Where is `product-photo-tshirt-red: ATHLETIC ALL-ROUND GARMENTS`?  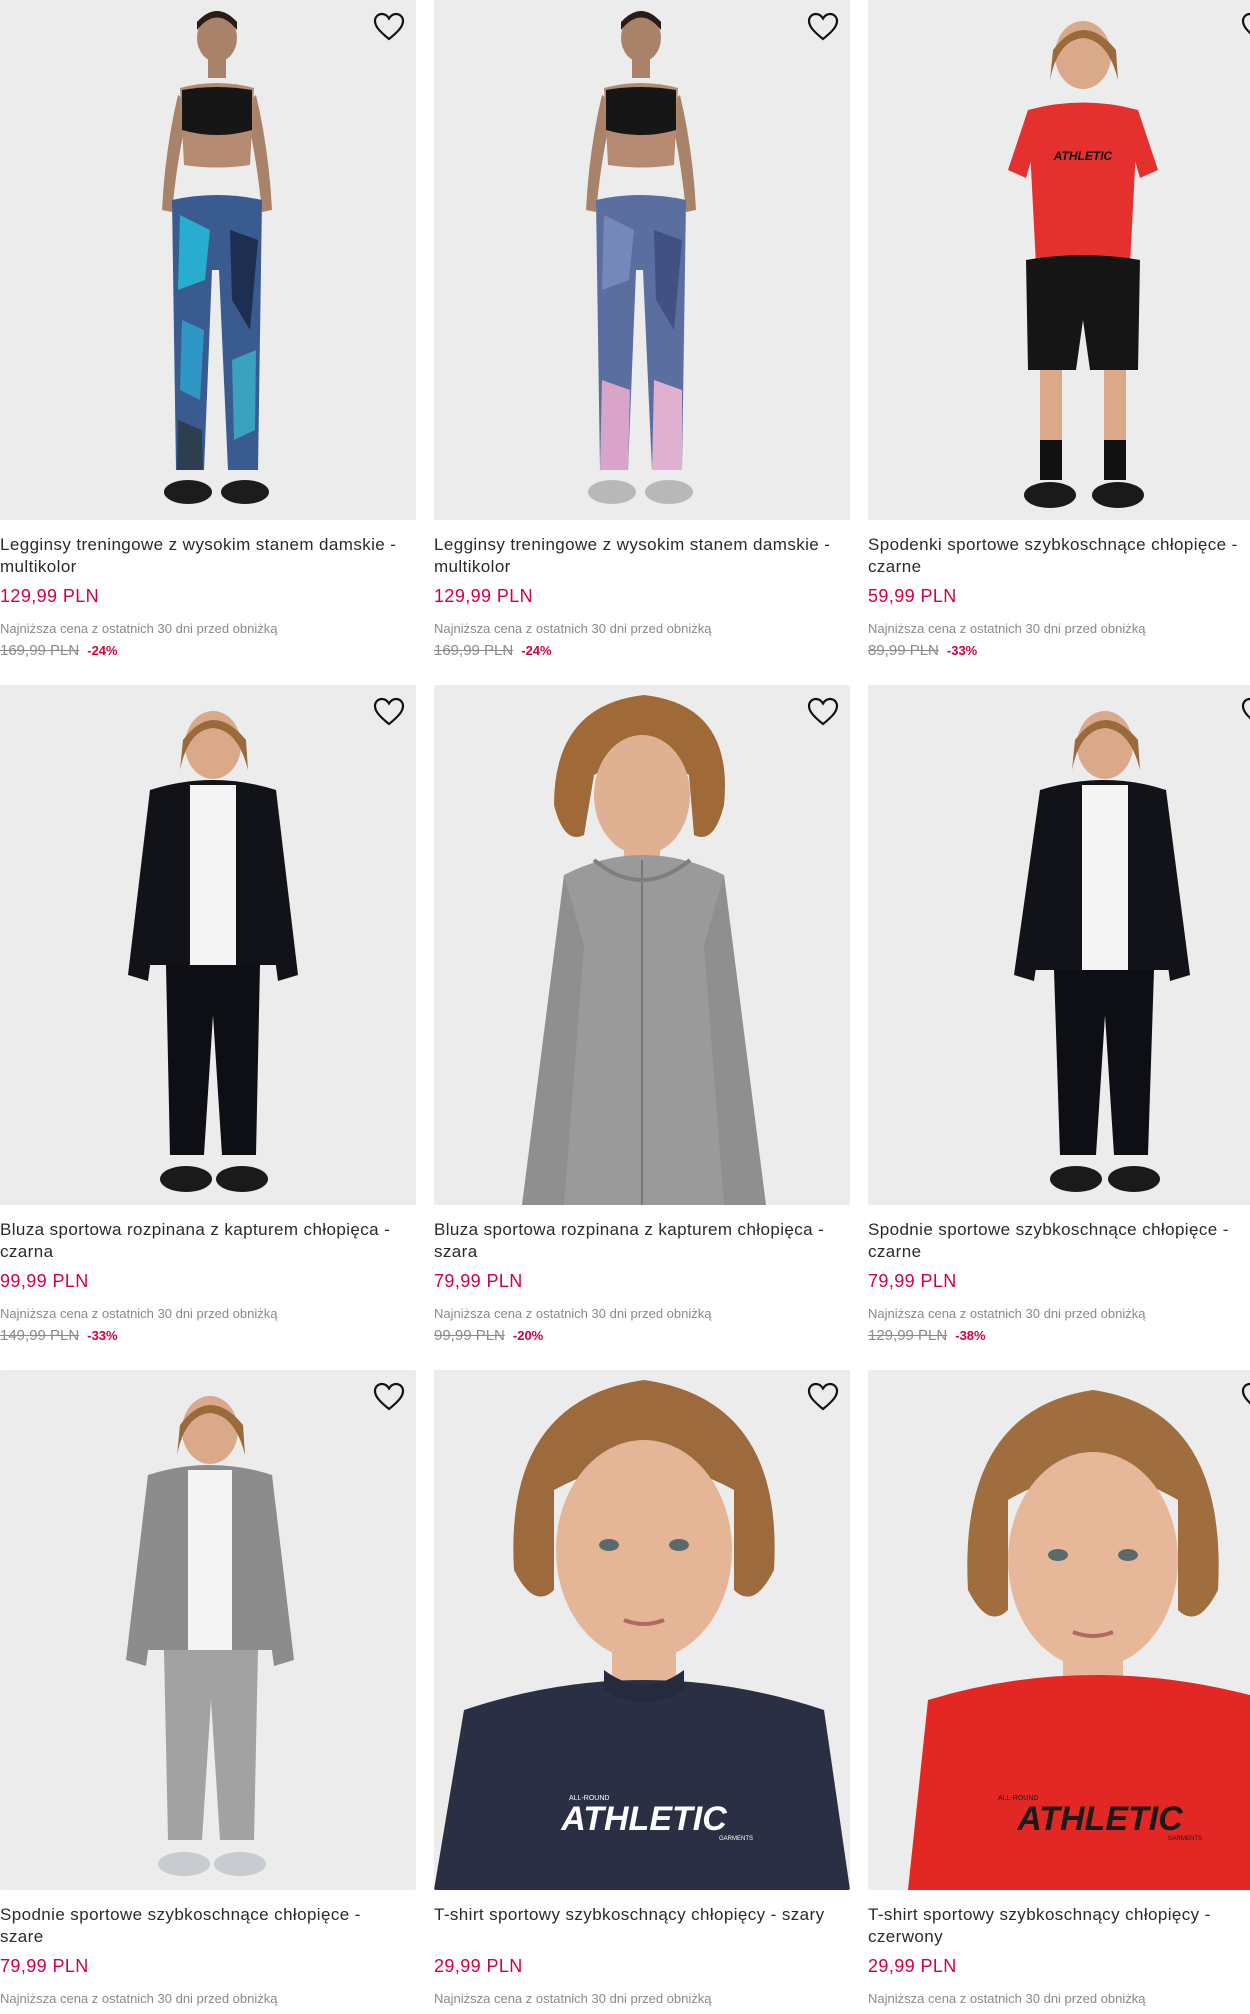 product-photo-tshirt-red: ATHLETIC ALL-ROUND GARMENTS is located at coordinates (1059, 1630).